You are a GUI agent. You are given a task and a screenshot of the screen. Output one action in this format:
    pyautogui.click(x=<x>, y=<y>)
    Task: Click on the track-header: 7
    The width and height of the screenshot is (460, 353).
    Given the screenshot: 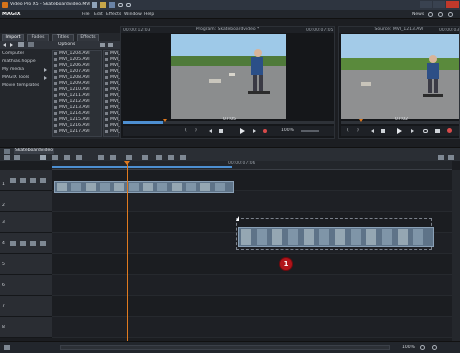 What is the action you would take?
    pyautogui.click(x=26, y=306)
    